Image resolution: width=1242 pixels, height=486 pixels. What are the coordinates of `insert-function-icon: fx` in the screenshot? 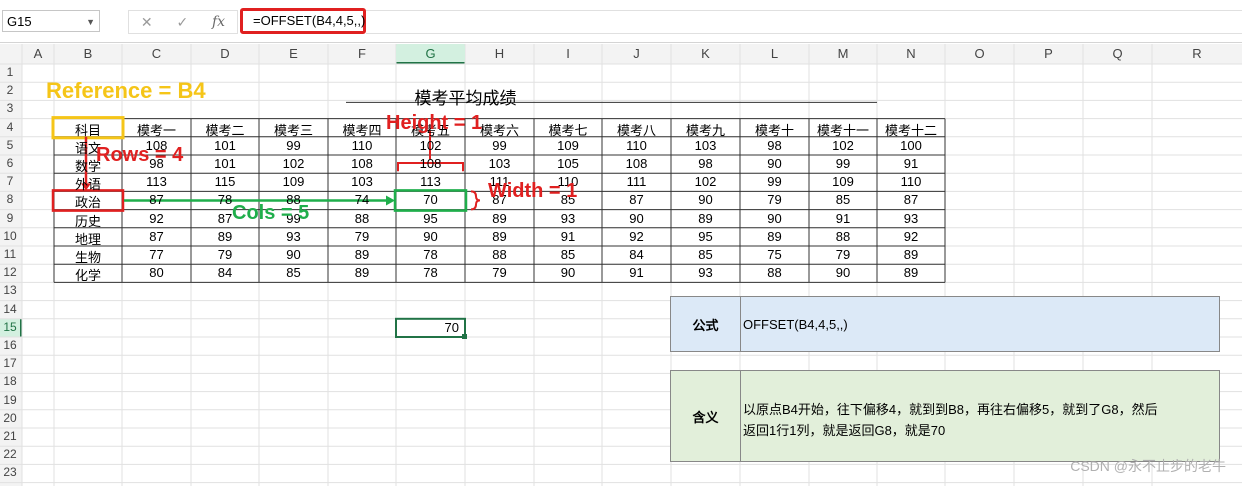 It's located at (218, 22).